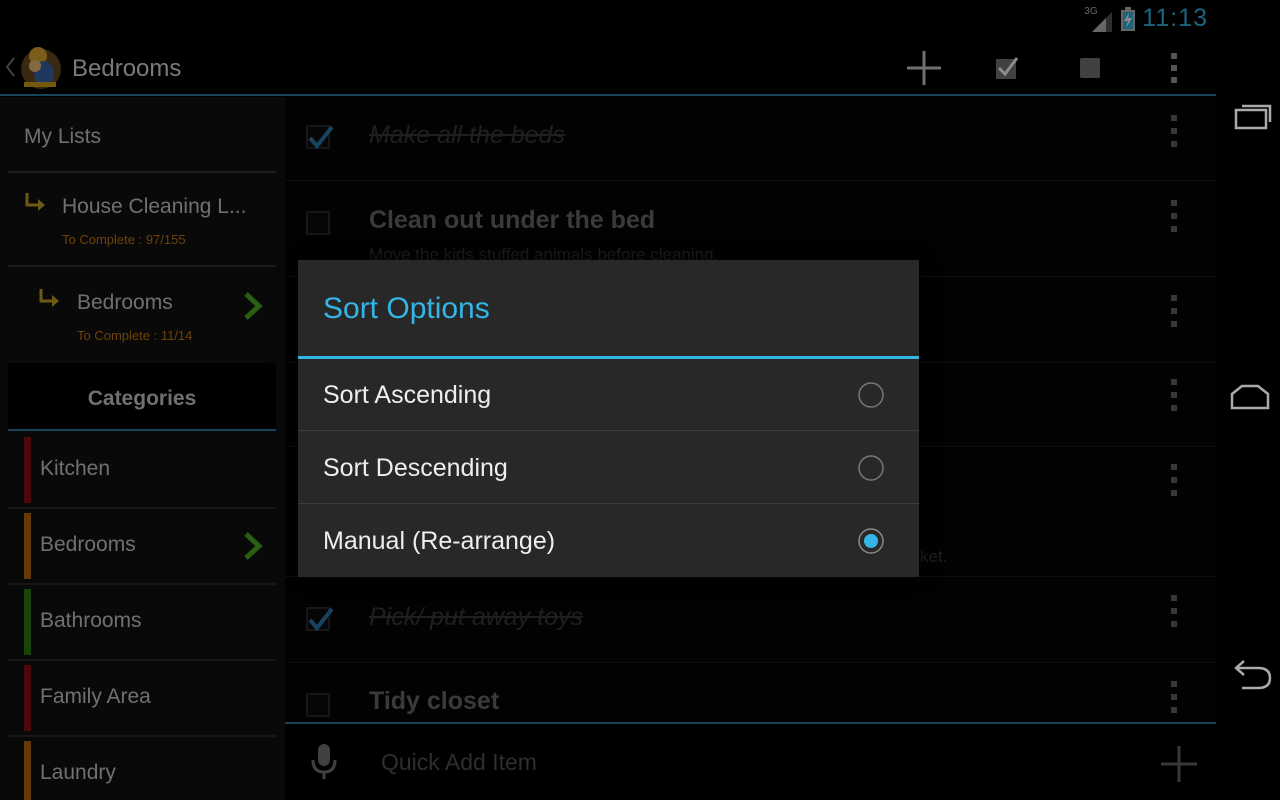 The width and height of the screenshot is (1280, 800). I want to click on sidebar-category-family-area: Family Area, so click(142, 699).